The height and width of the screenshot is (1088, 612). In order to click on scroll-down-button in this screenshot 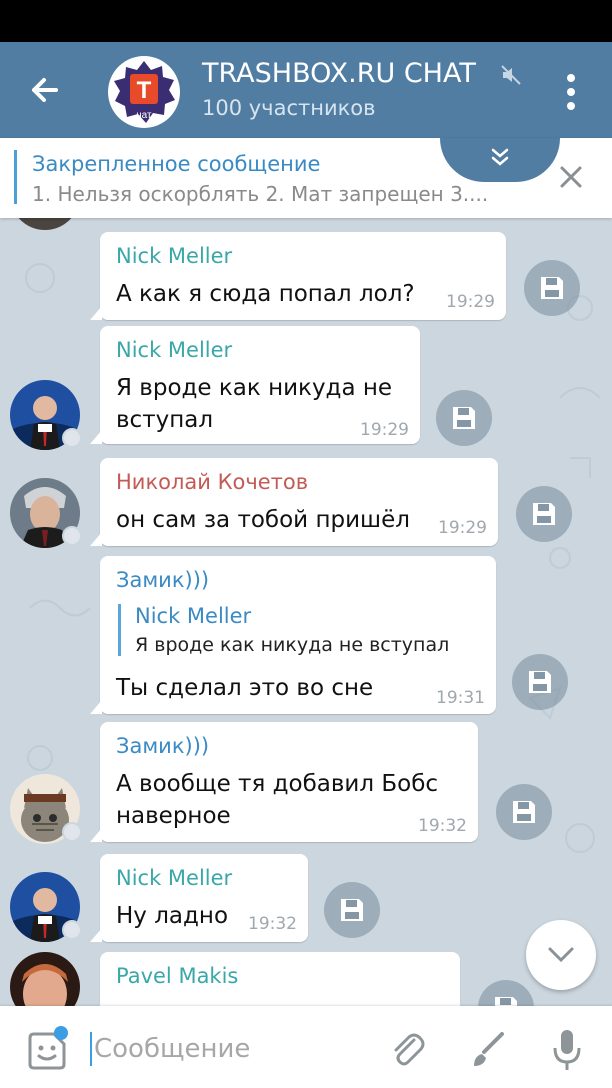, I will do `click(561, 955)`.